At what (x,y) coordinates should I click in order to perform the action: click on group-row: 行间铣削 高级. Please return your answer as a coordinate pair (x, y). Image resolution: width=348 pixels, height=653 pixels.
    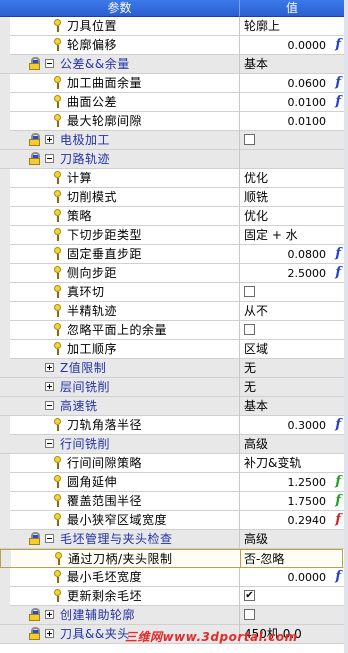
    Looking at the image, I should click on (172, 444).